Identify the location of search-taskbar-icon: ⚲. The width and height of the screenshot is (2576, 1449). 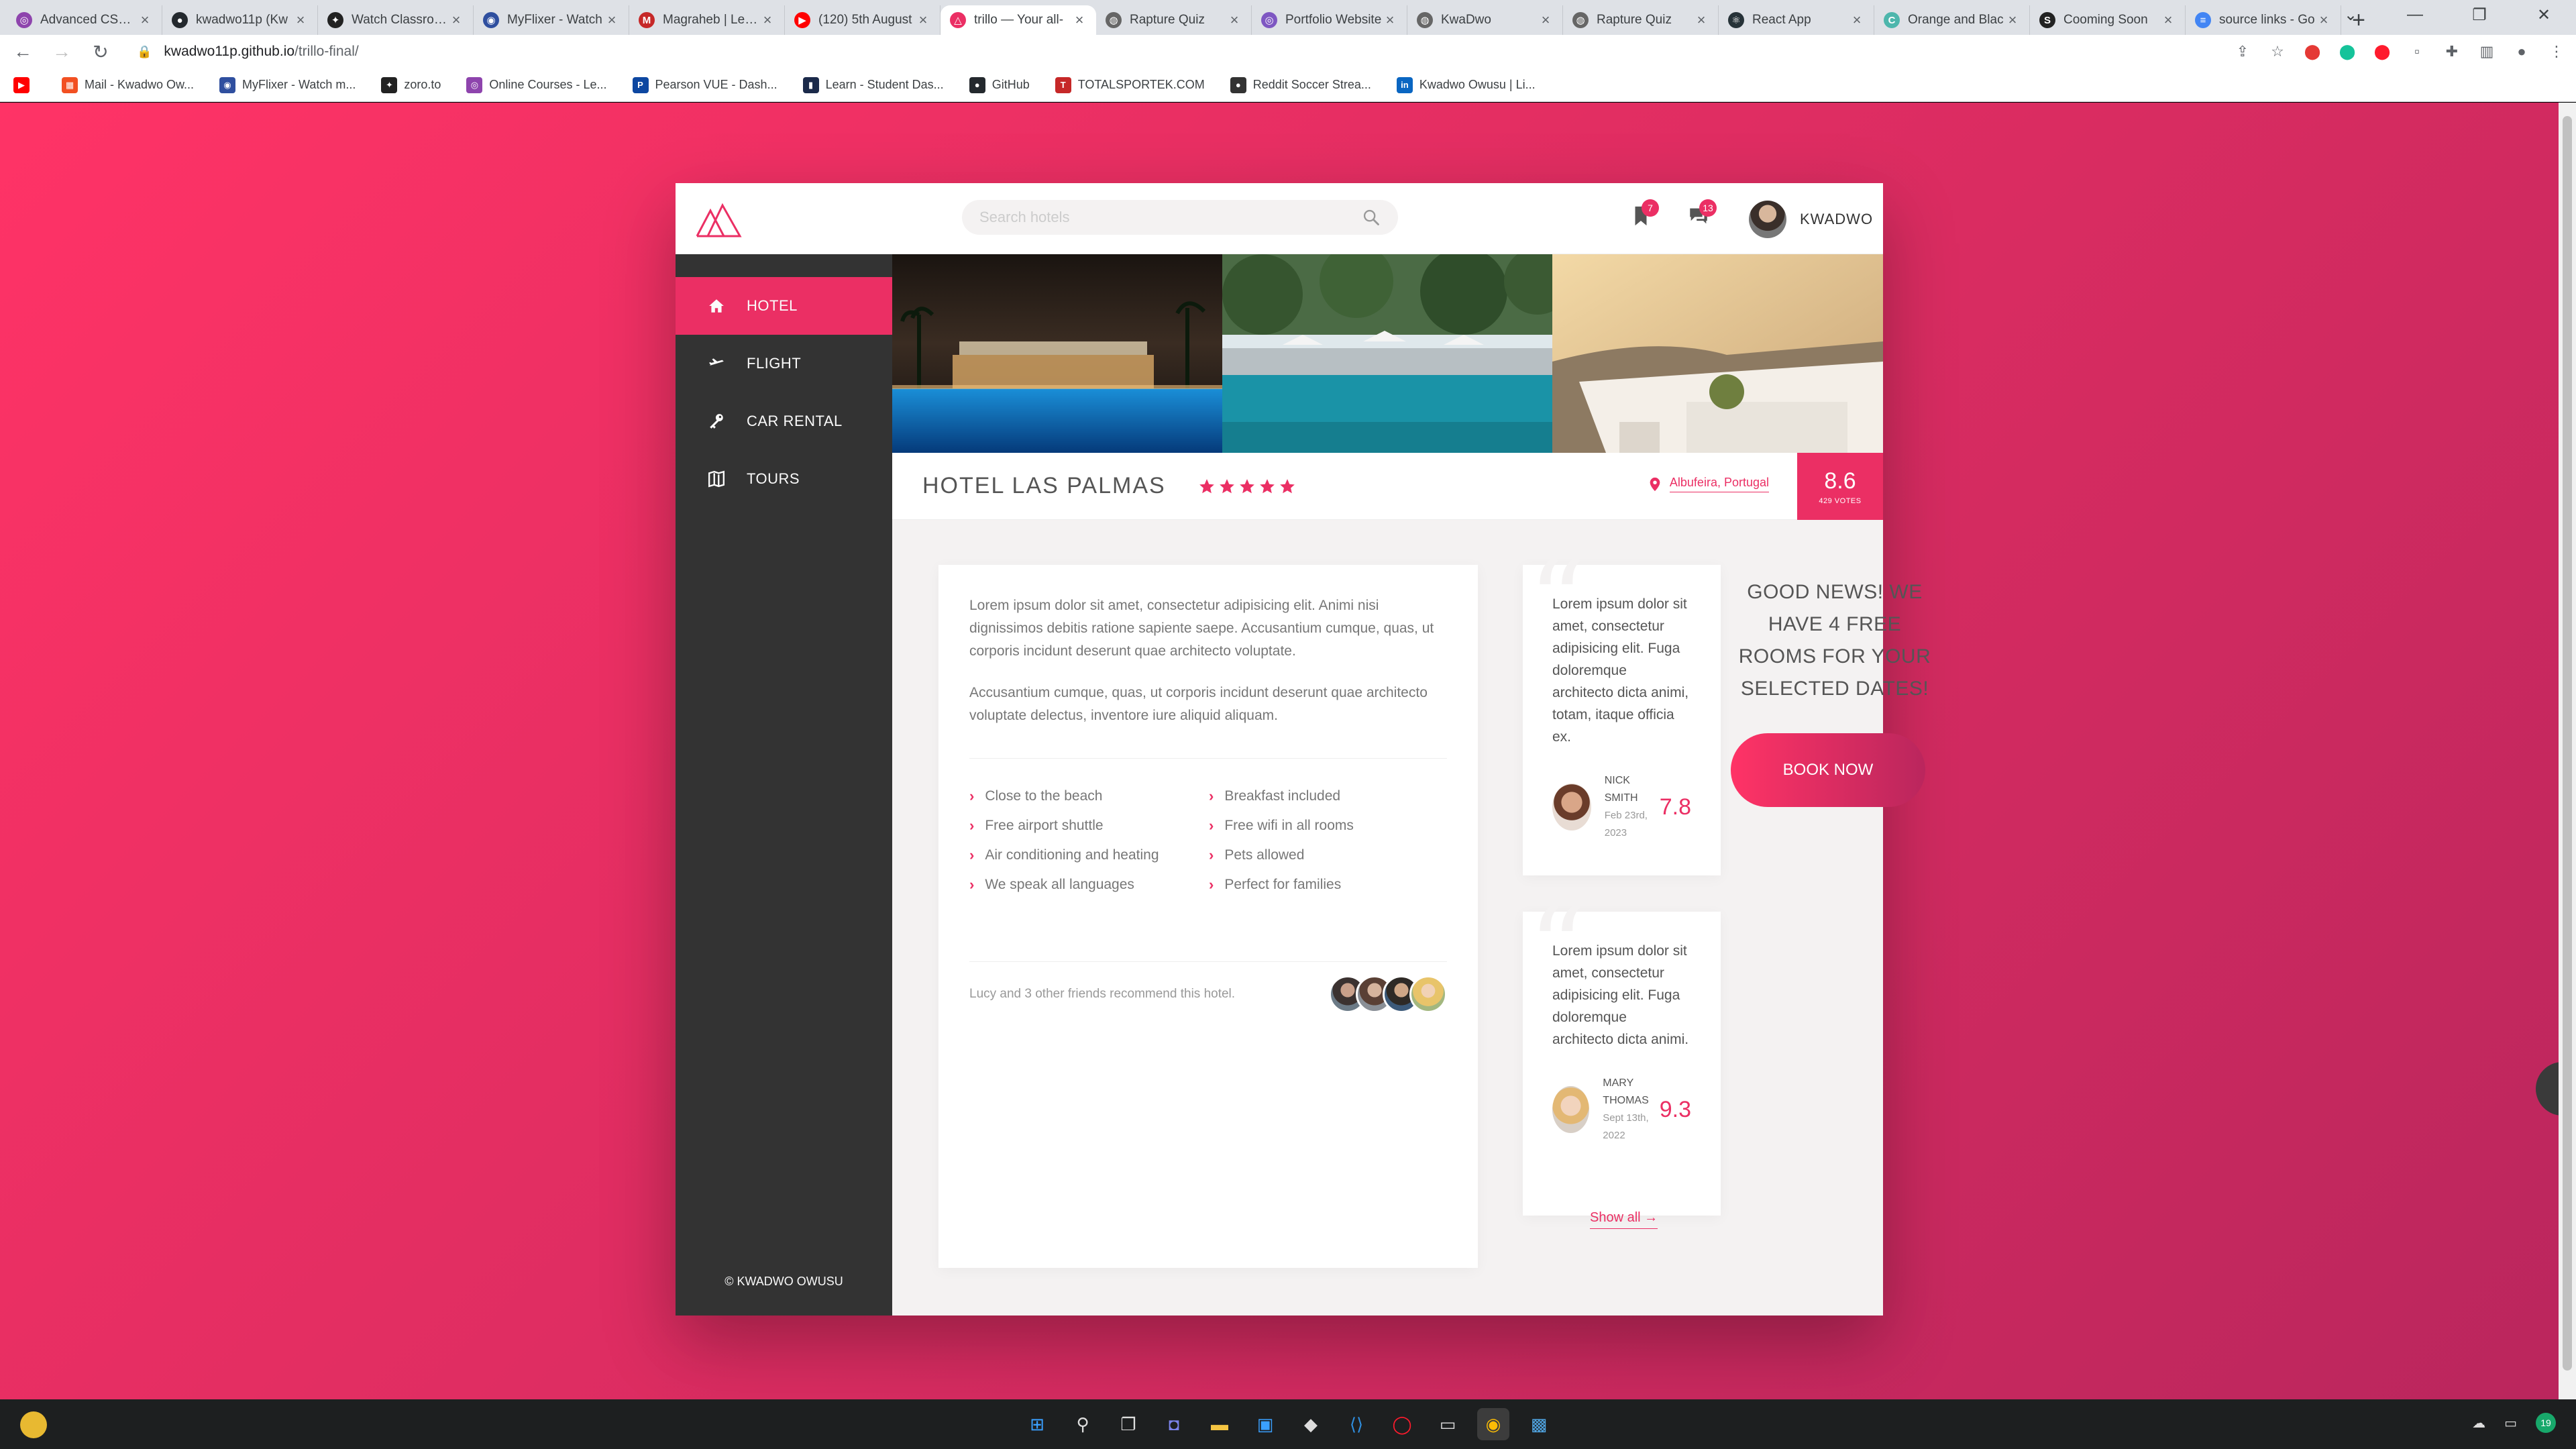
(1083, 1424).